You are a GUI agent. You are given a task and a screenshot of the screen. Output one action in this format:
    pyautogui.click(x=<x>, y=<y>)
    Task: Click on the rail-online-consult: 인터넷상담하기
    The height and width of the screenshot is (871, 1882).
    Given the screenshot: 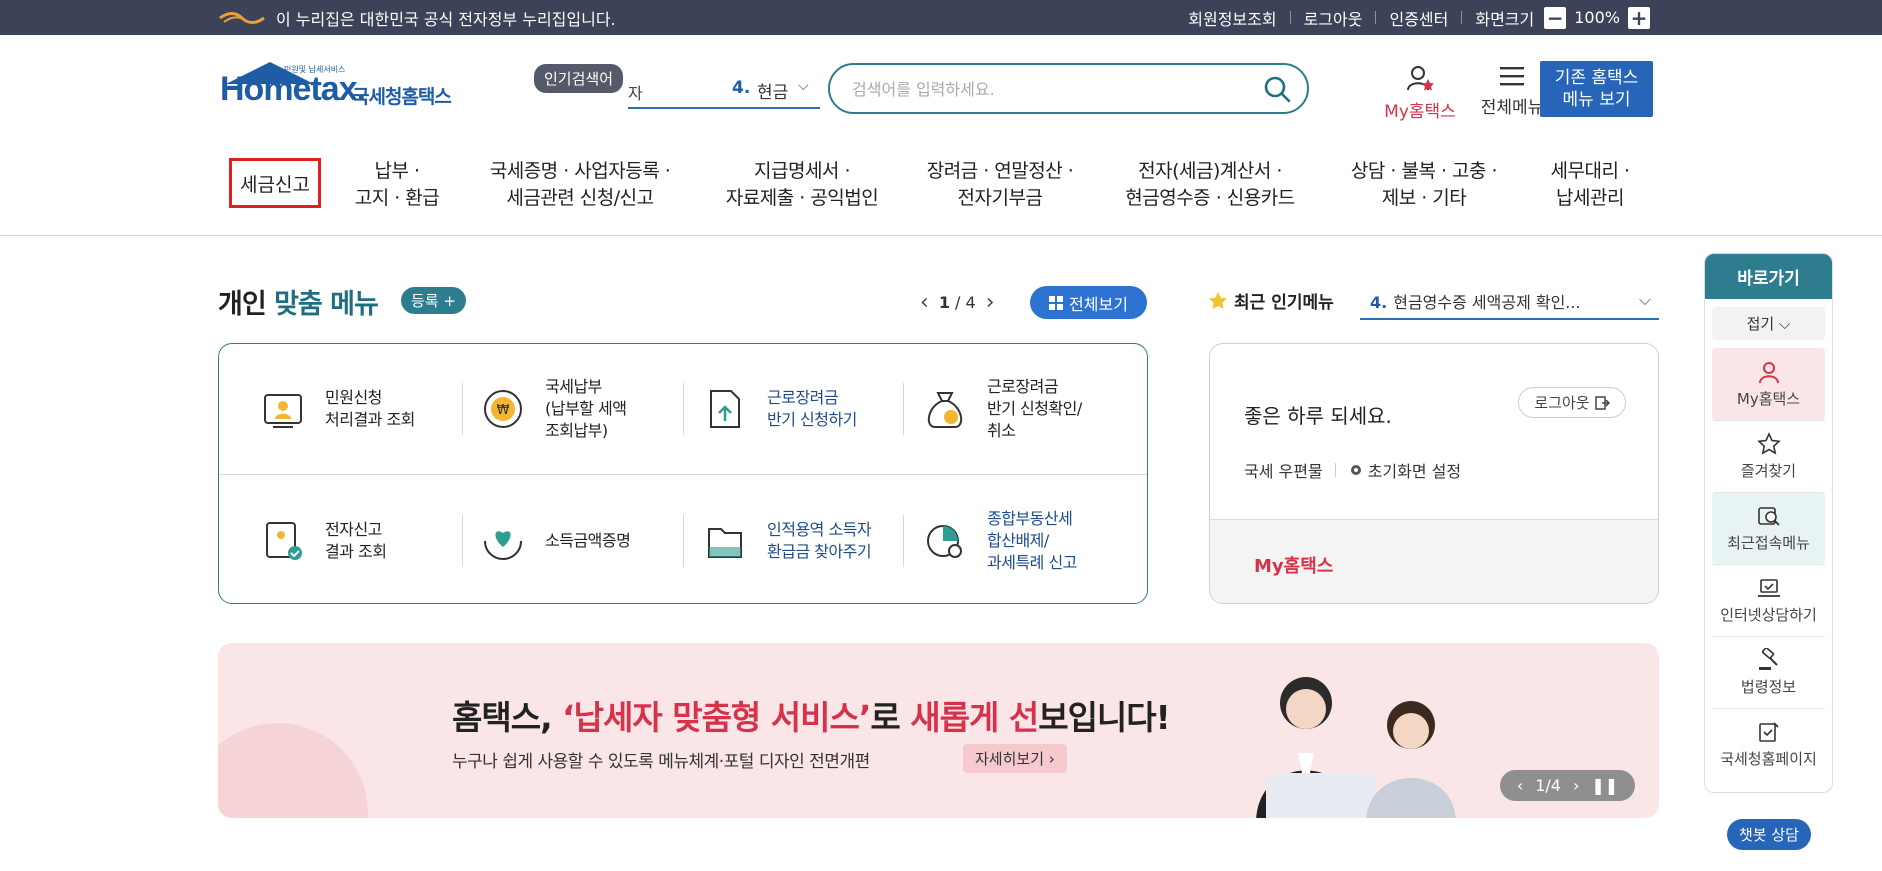 What is the action you would take?
    pyautogui.click(x=1768, y=600)
    